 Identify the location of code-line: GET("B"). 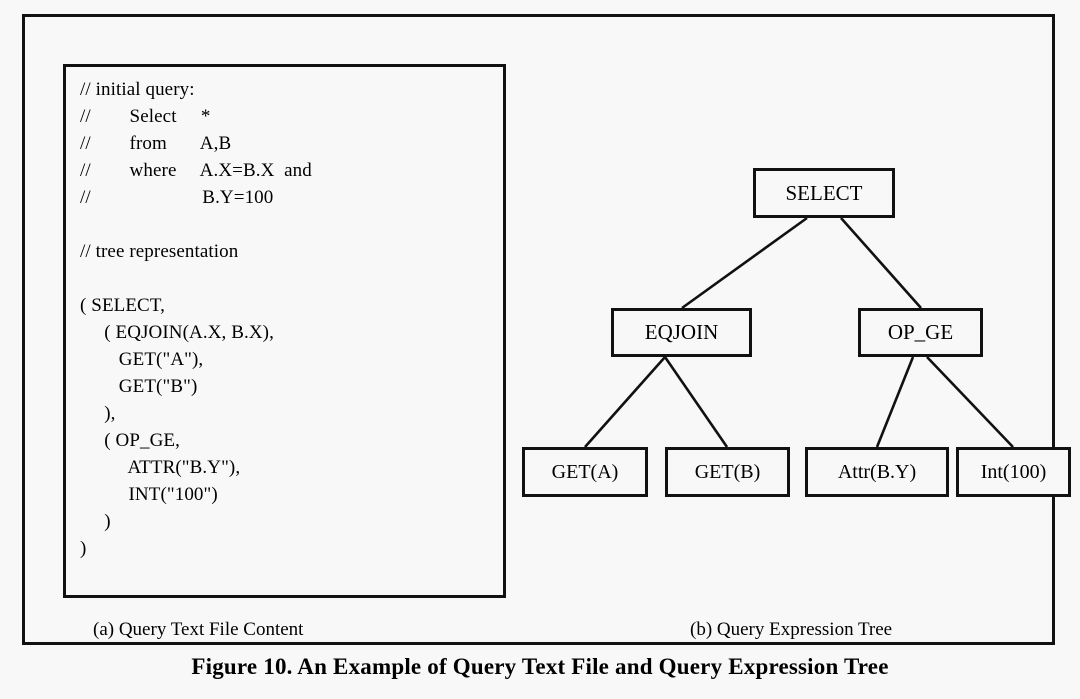
(139, 386).